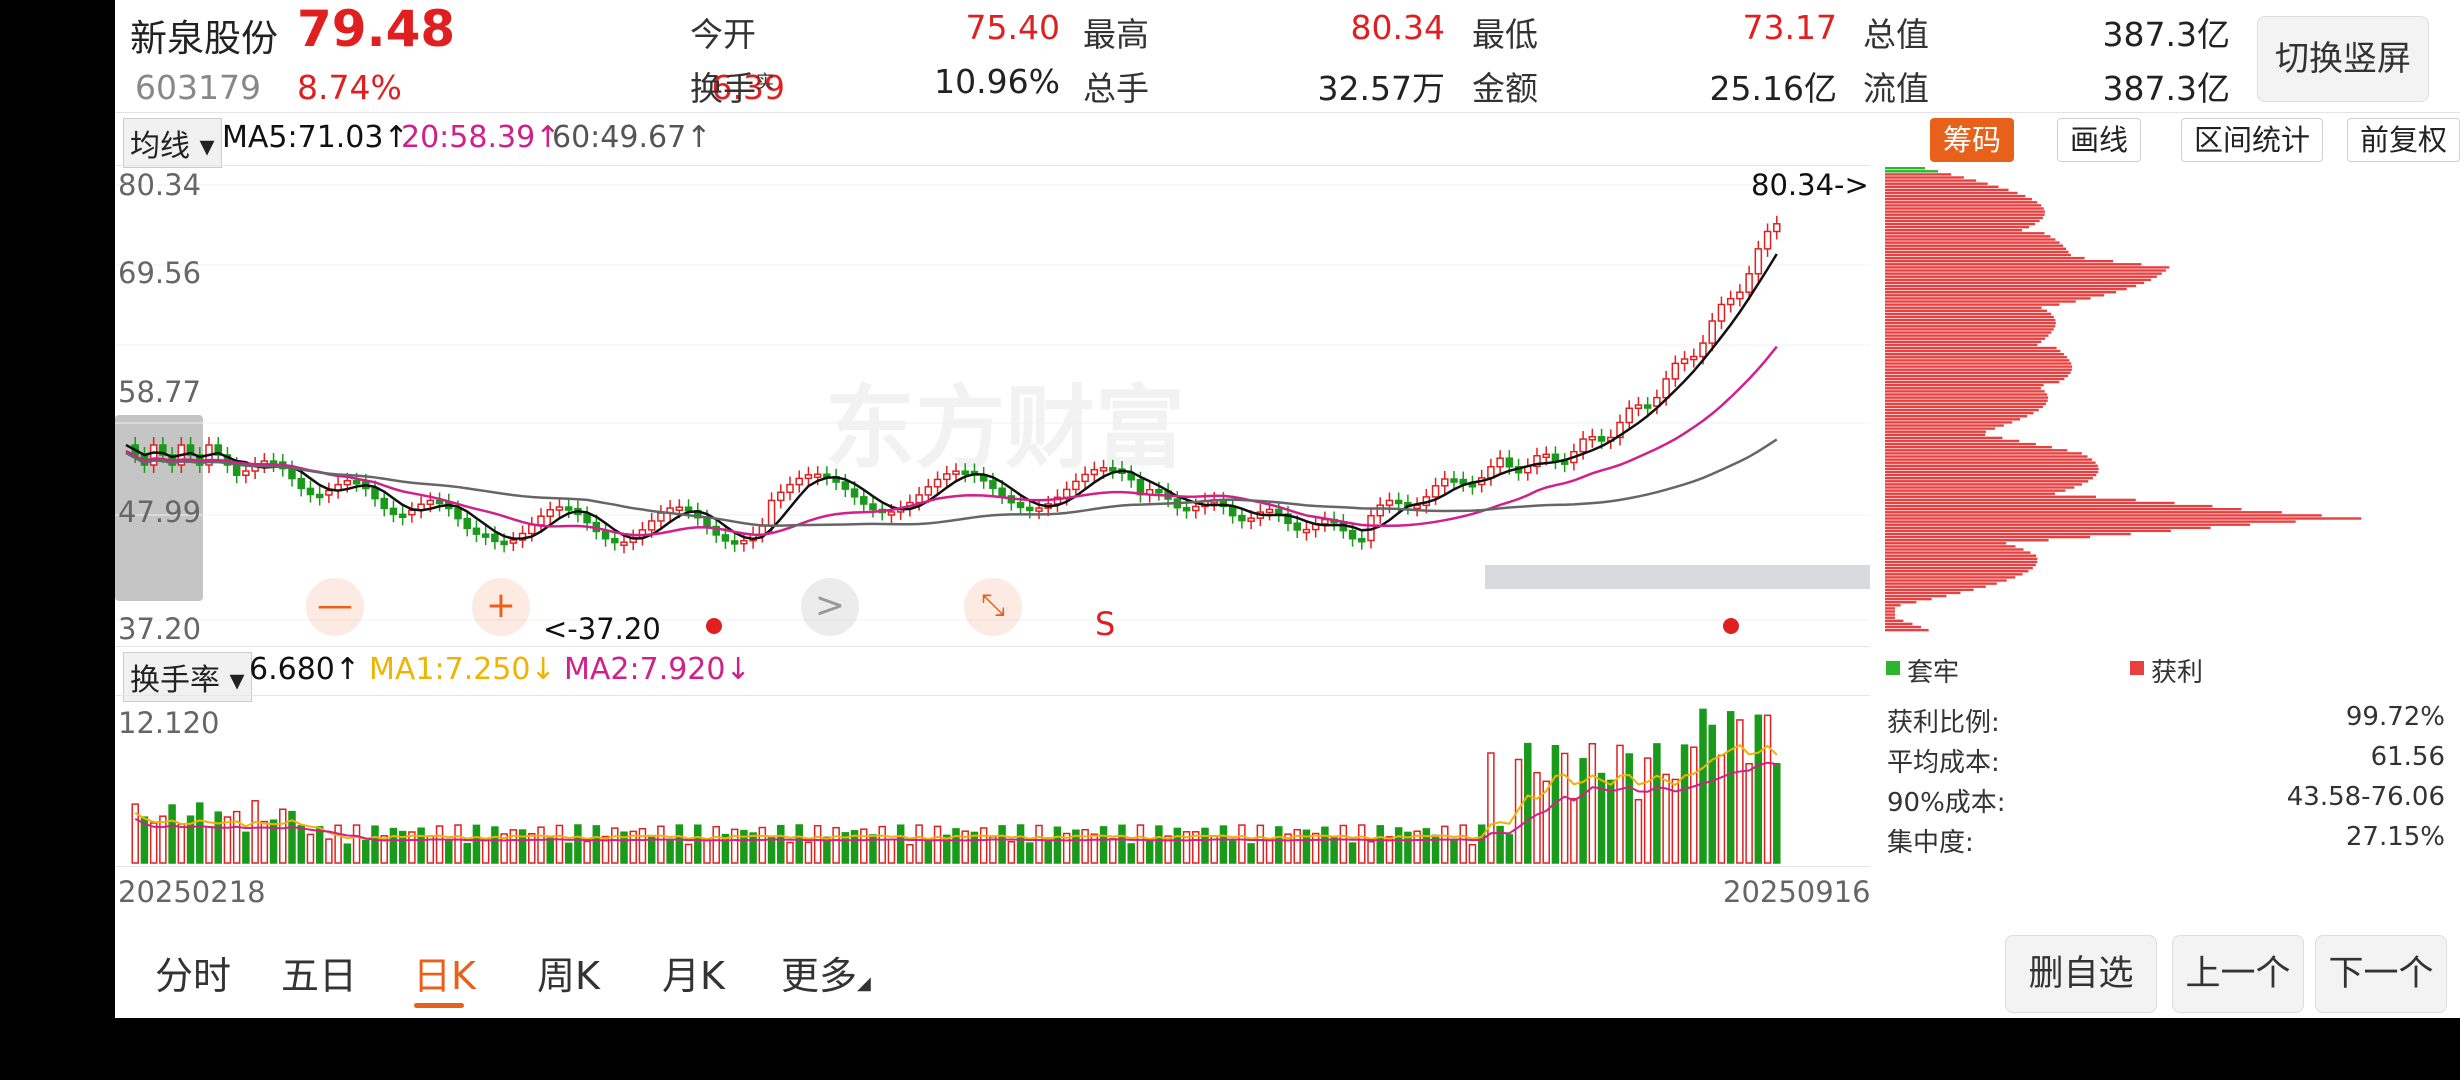 This screenshot has height=1080, width=2460. Describe the element at coordinates (693, 972) in the screenshot. I see `tab-monthly-k: 月K` at that location.